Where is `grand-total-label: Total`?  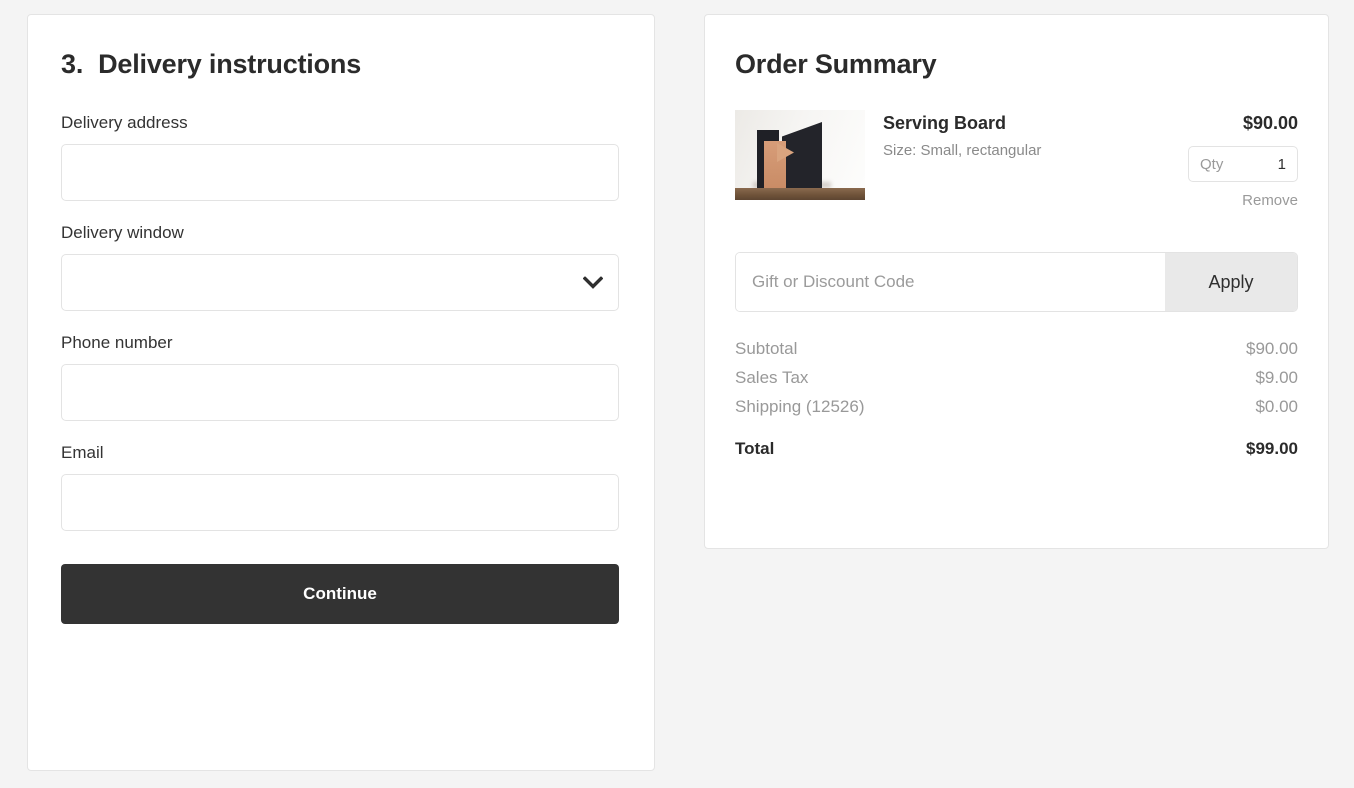
grand-total-label: Total is located at coordinates (755, 448).